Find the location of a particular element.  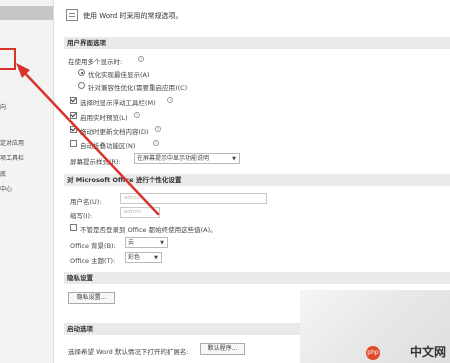

annotation-highlight-box is located at coordinates (8, 59).